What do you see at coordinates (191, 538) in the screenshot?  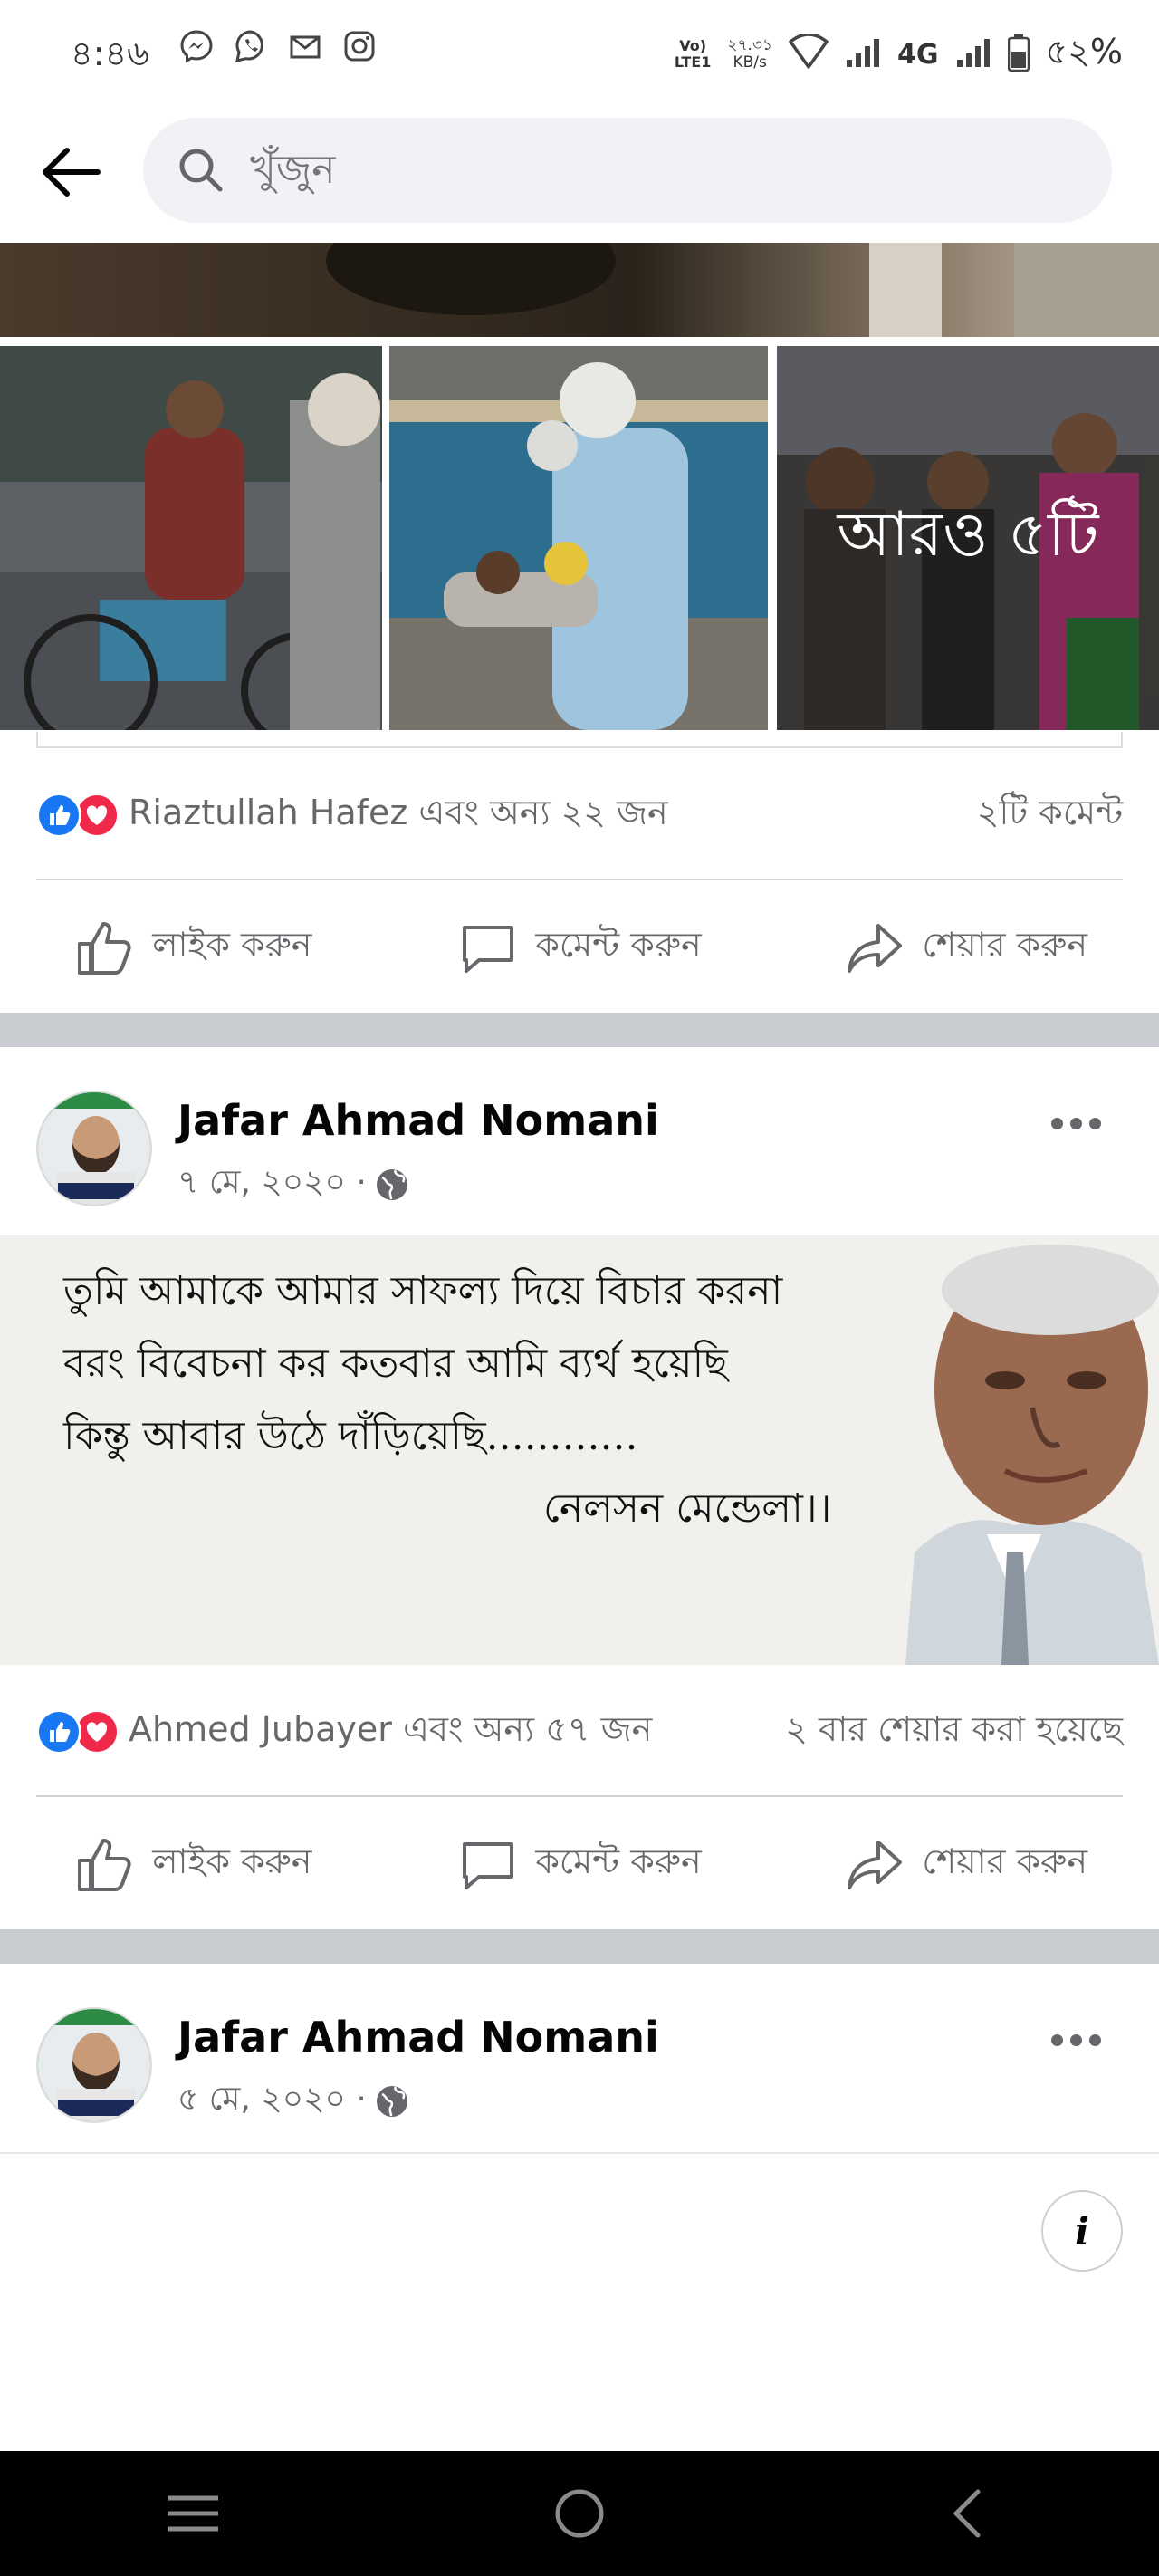 I see `photo-cyclist` at bounding box center [191, 538].